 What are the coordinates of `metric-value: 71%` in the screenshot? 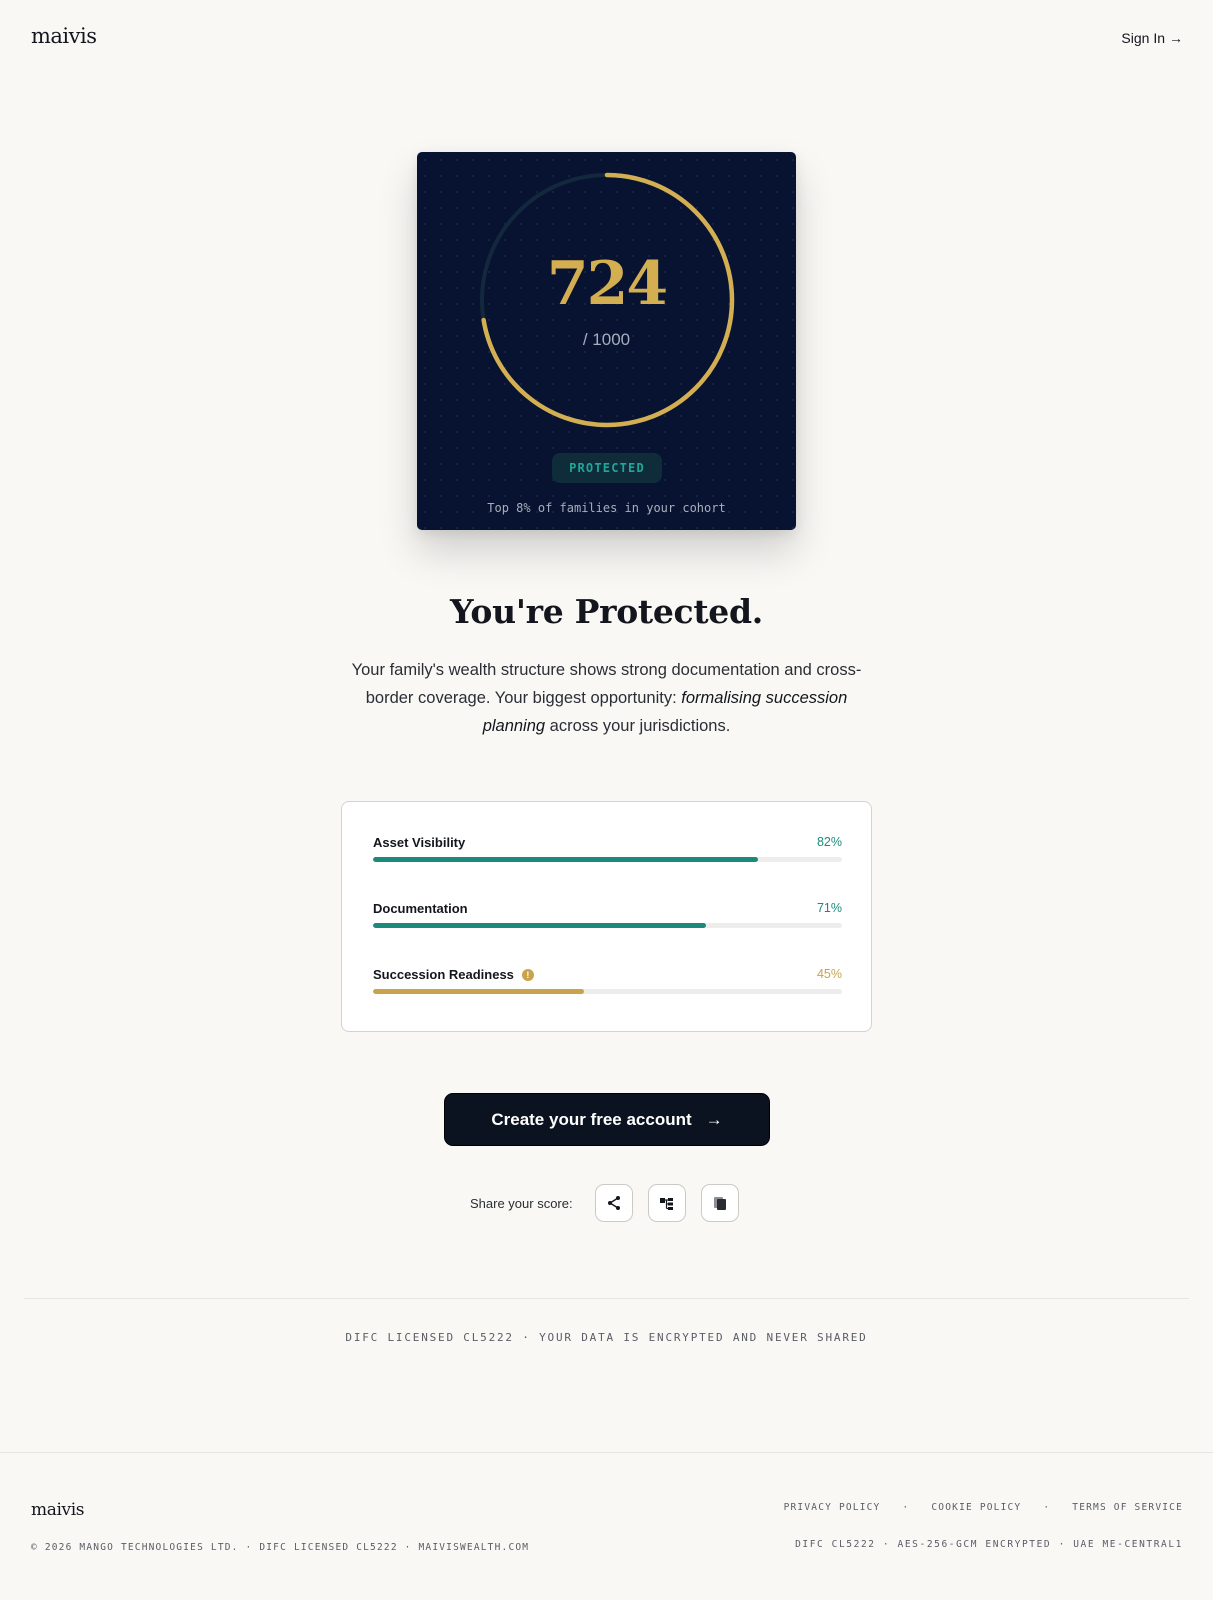 It's located at (829, 908).